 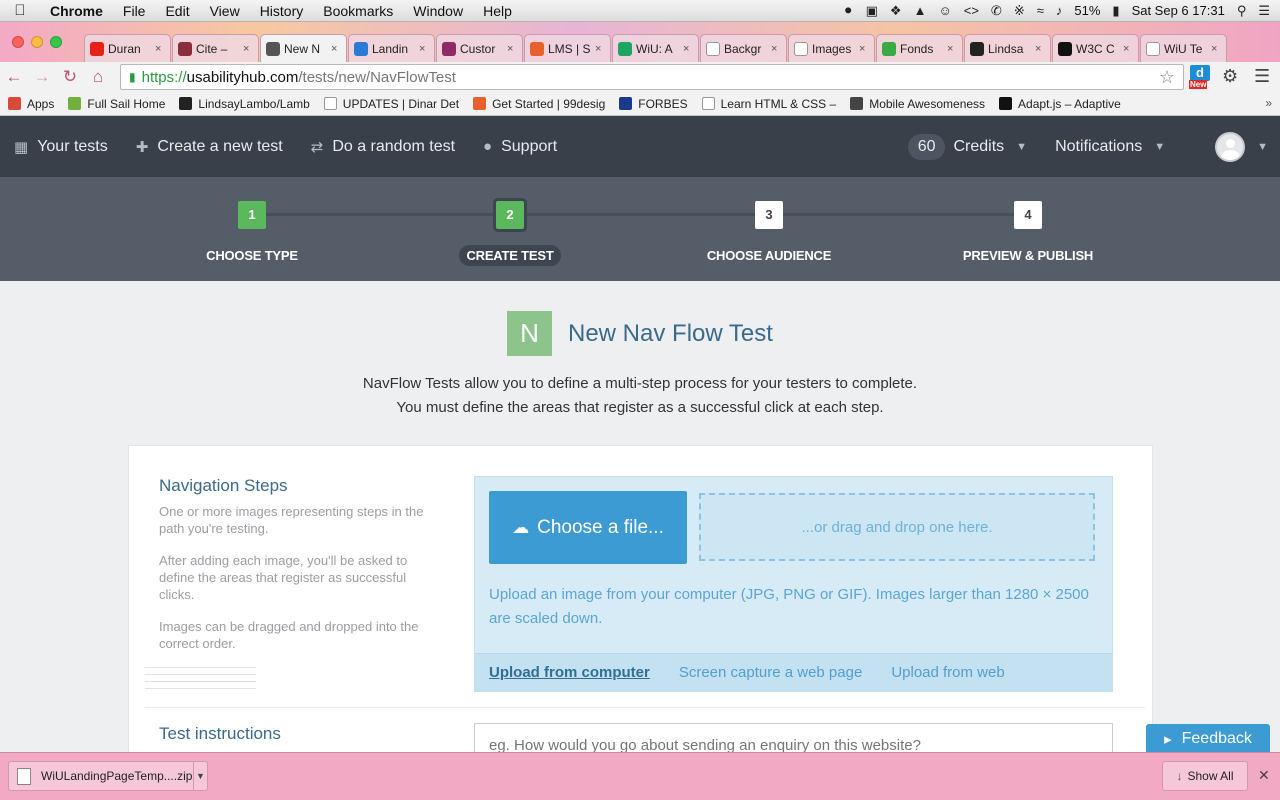 I want to click on menu-history: History, so click(x=282, y=11).